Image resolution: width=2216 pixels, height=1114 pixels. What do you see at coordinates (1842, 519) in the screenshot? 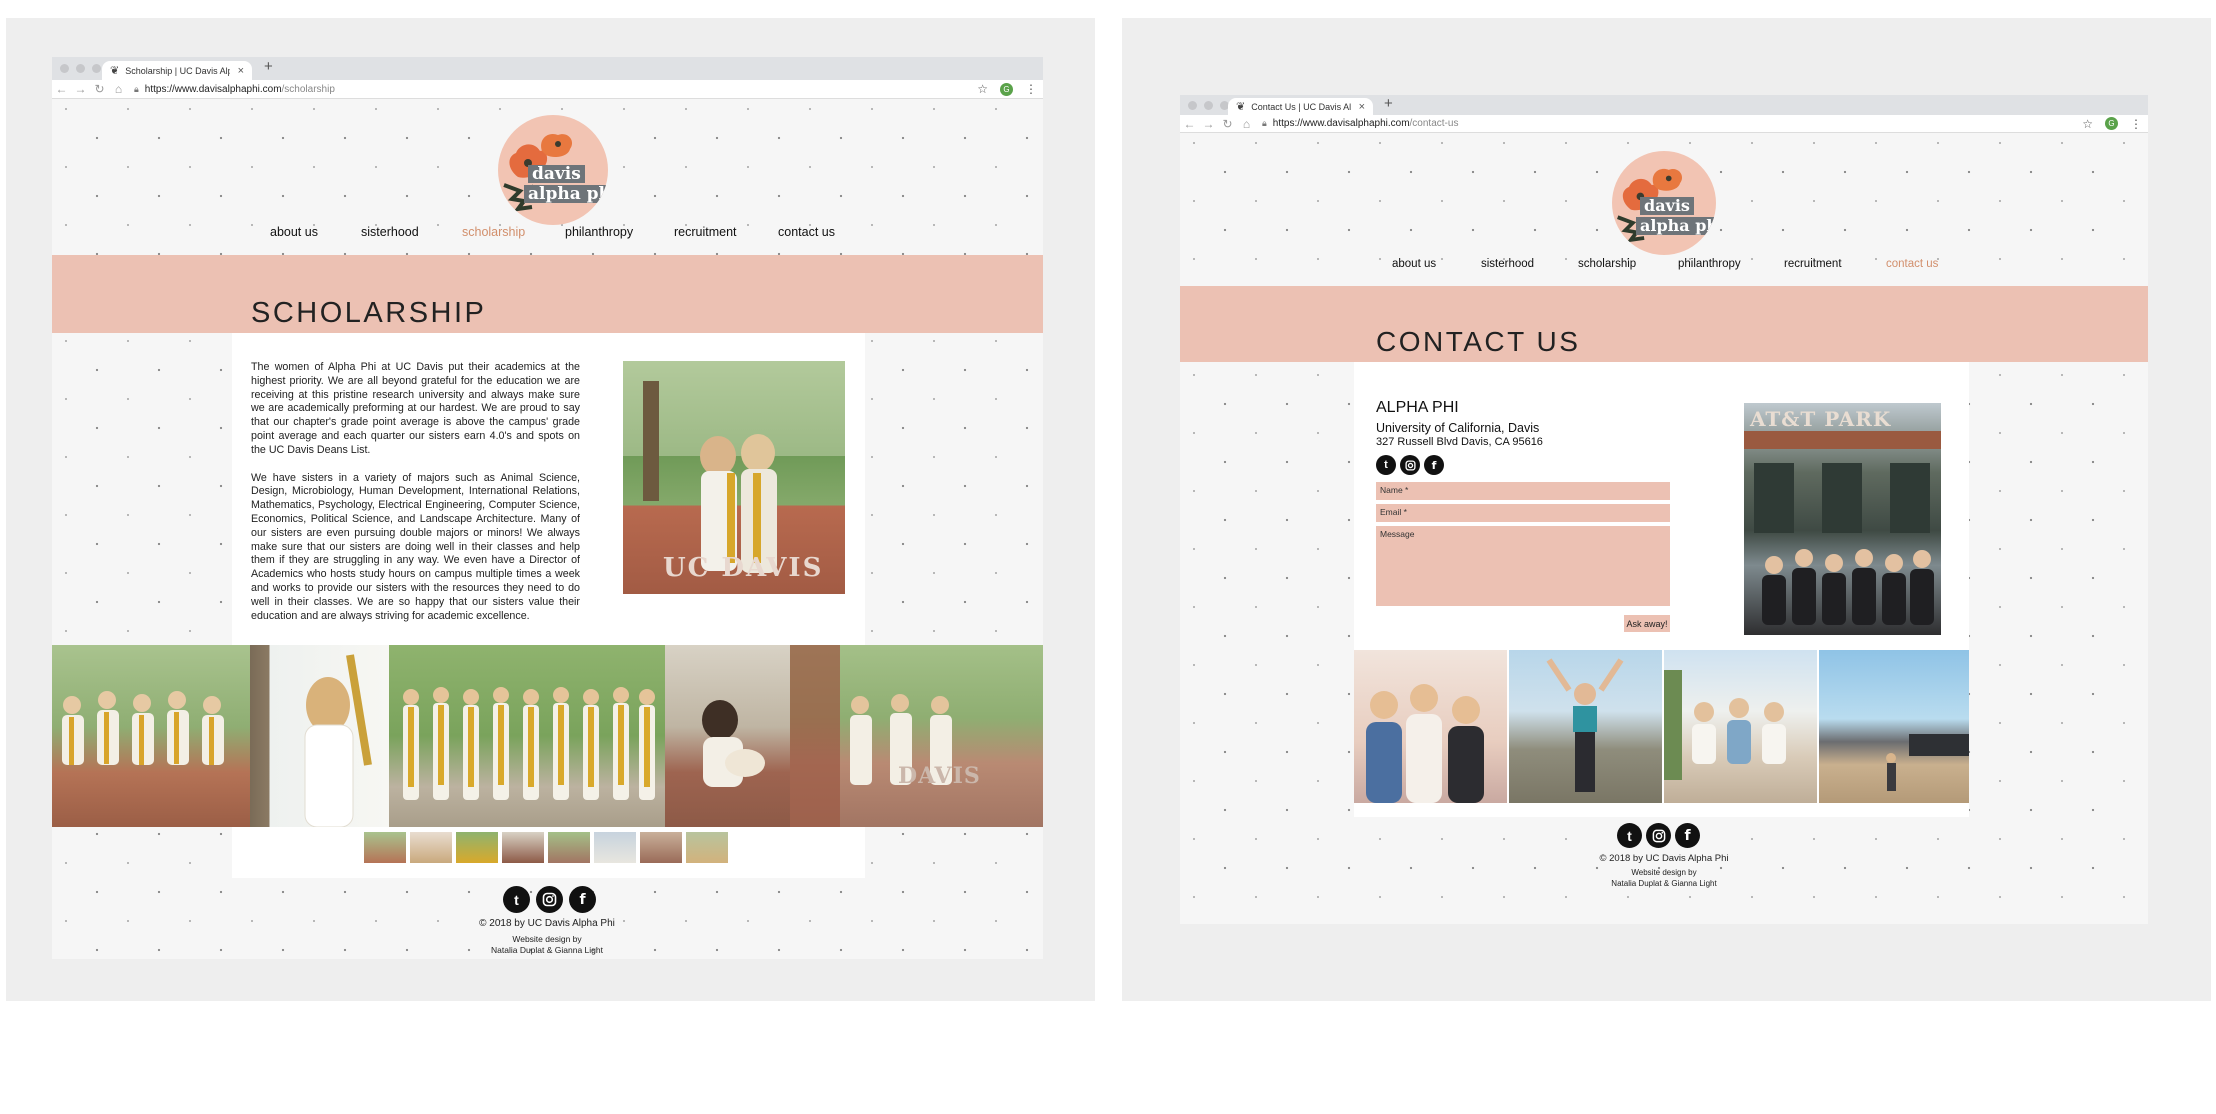
I see `featured-photo: AT&T PARK` at bounding box center [1842, 519].